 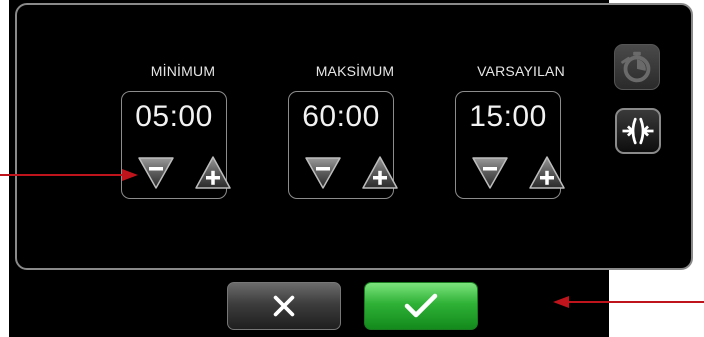 What do you see at coordinates (174, 116) in the screenshot?
I see `minimum-value: 05:00` at bounding box center [174, 116].